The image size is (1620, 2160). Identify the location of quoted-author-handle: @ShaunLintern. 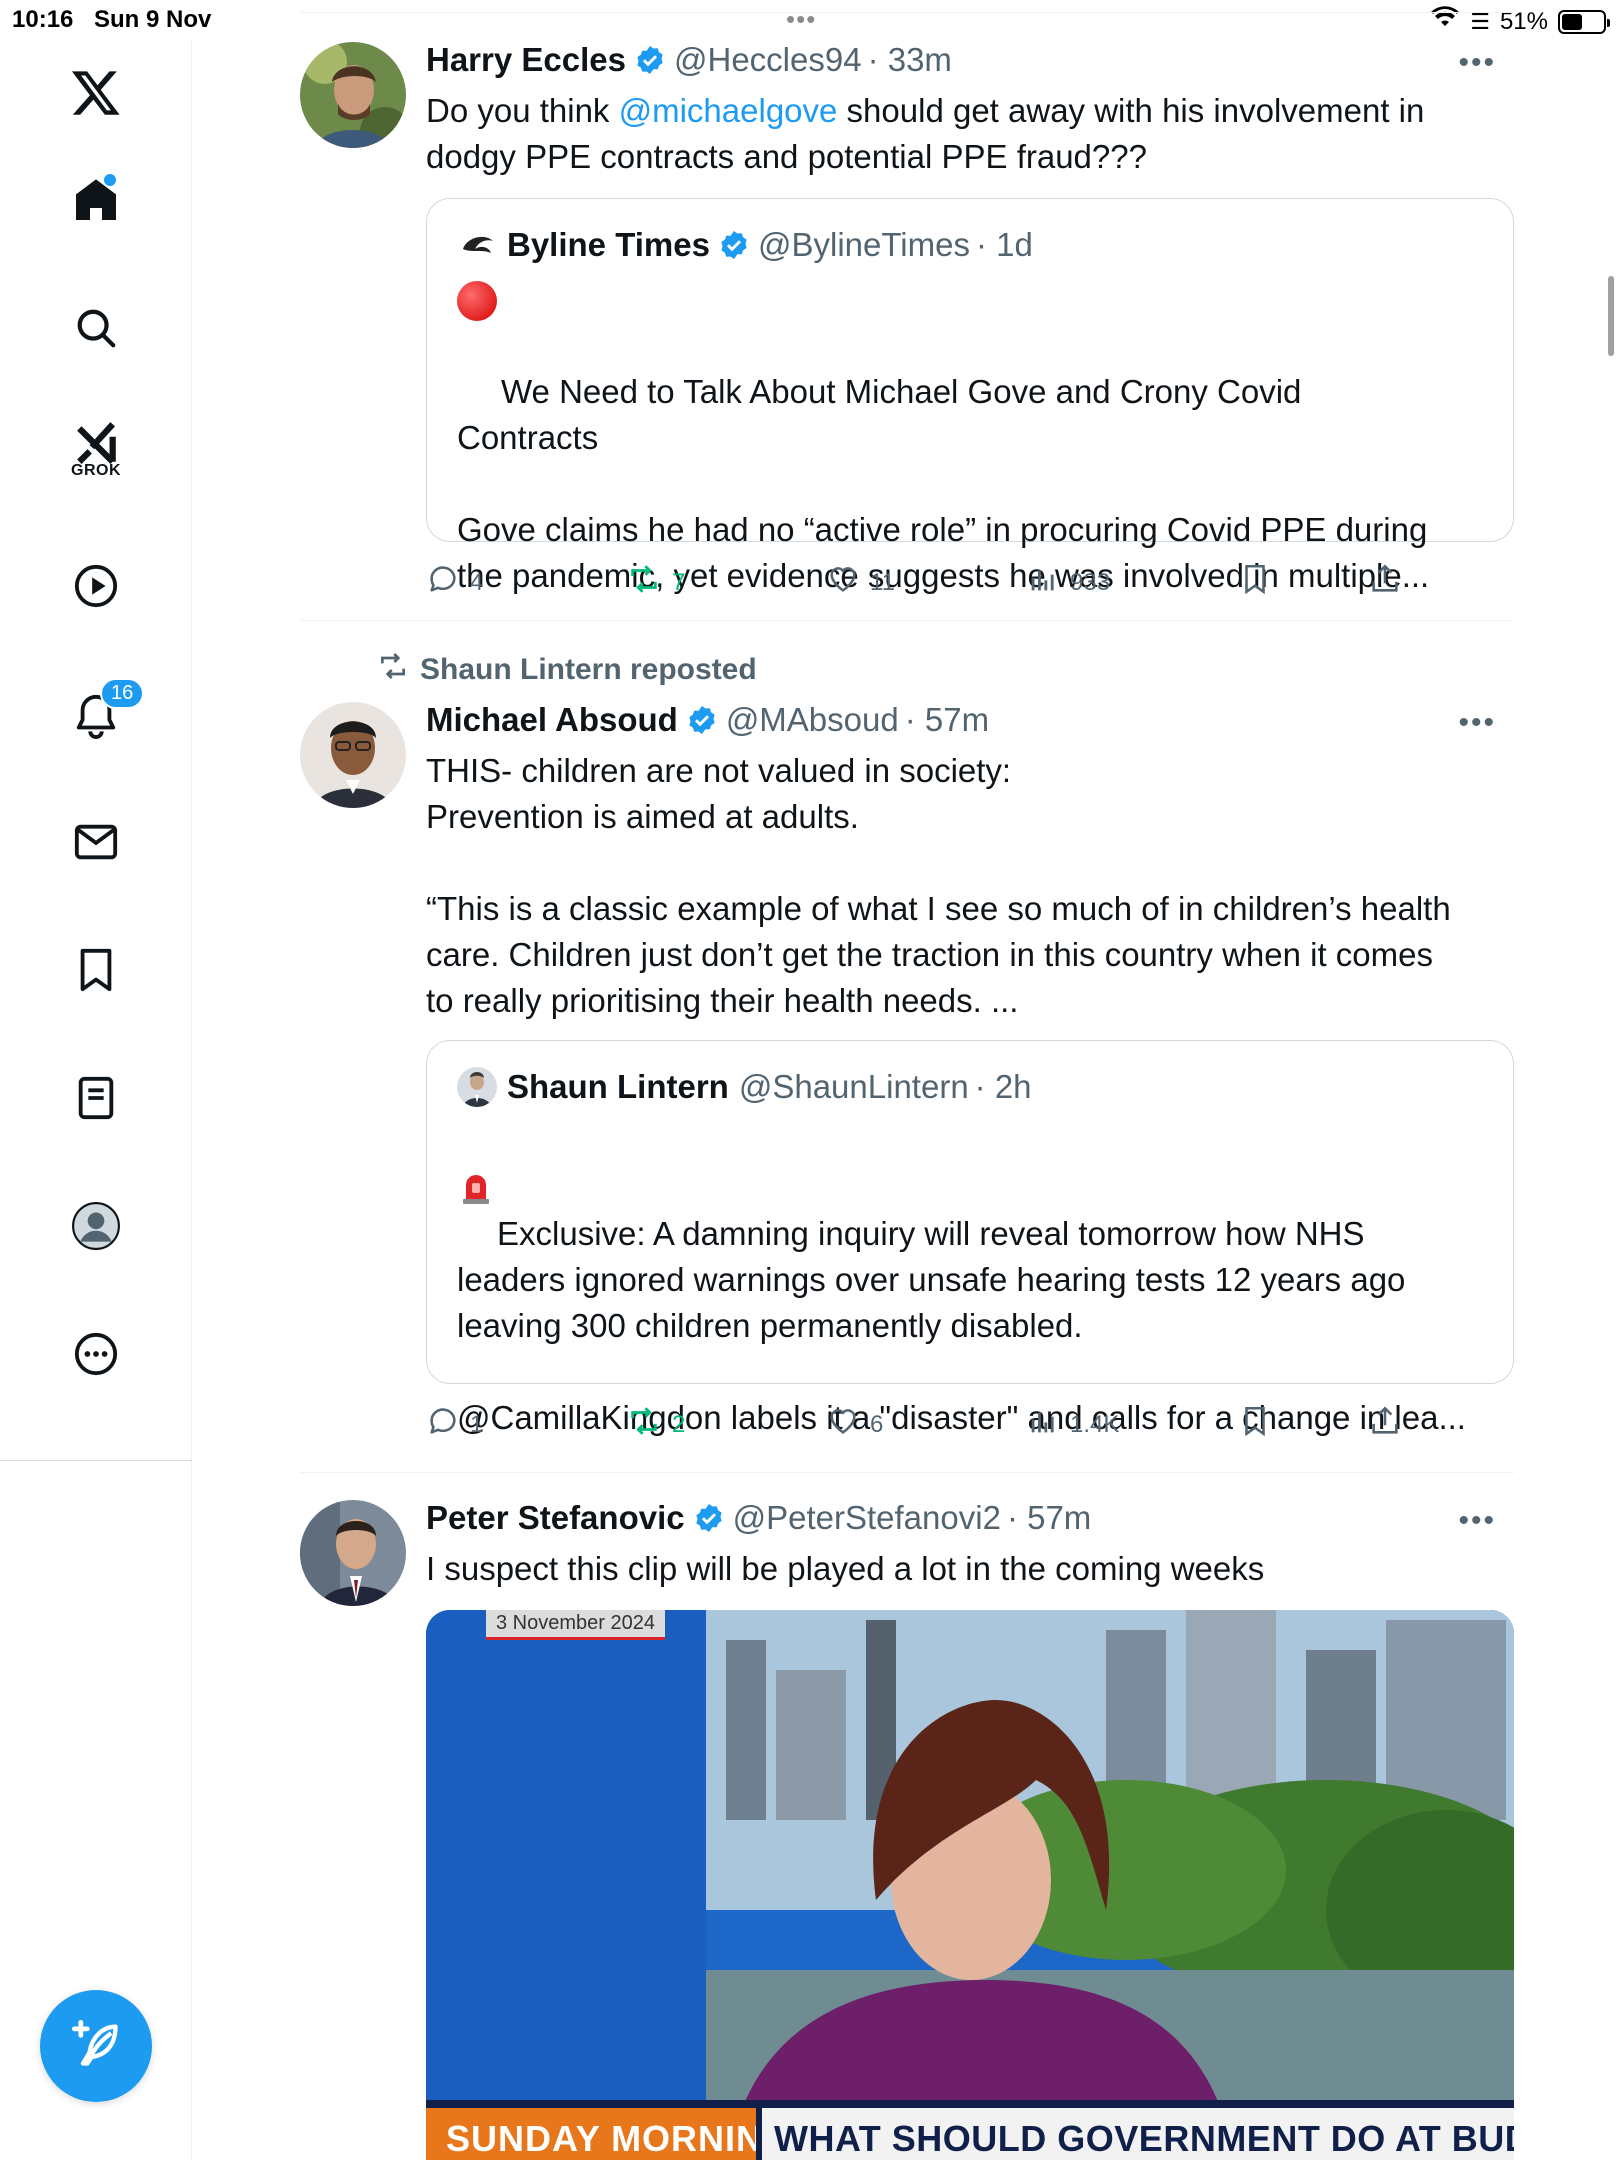
(853, 1086).